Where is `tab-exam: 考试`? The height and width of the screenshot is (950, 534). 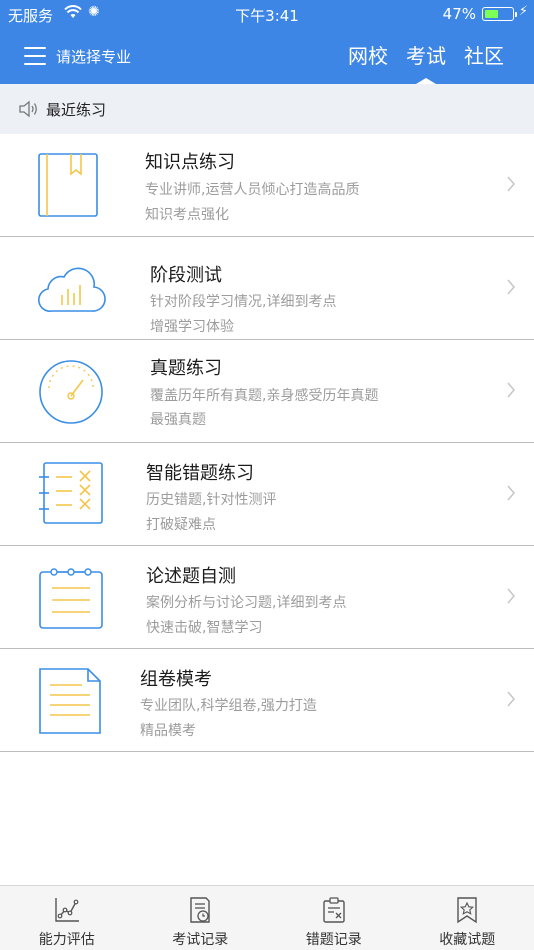 tab-exam: 考试 is located at coordinates (426, 62).